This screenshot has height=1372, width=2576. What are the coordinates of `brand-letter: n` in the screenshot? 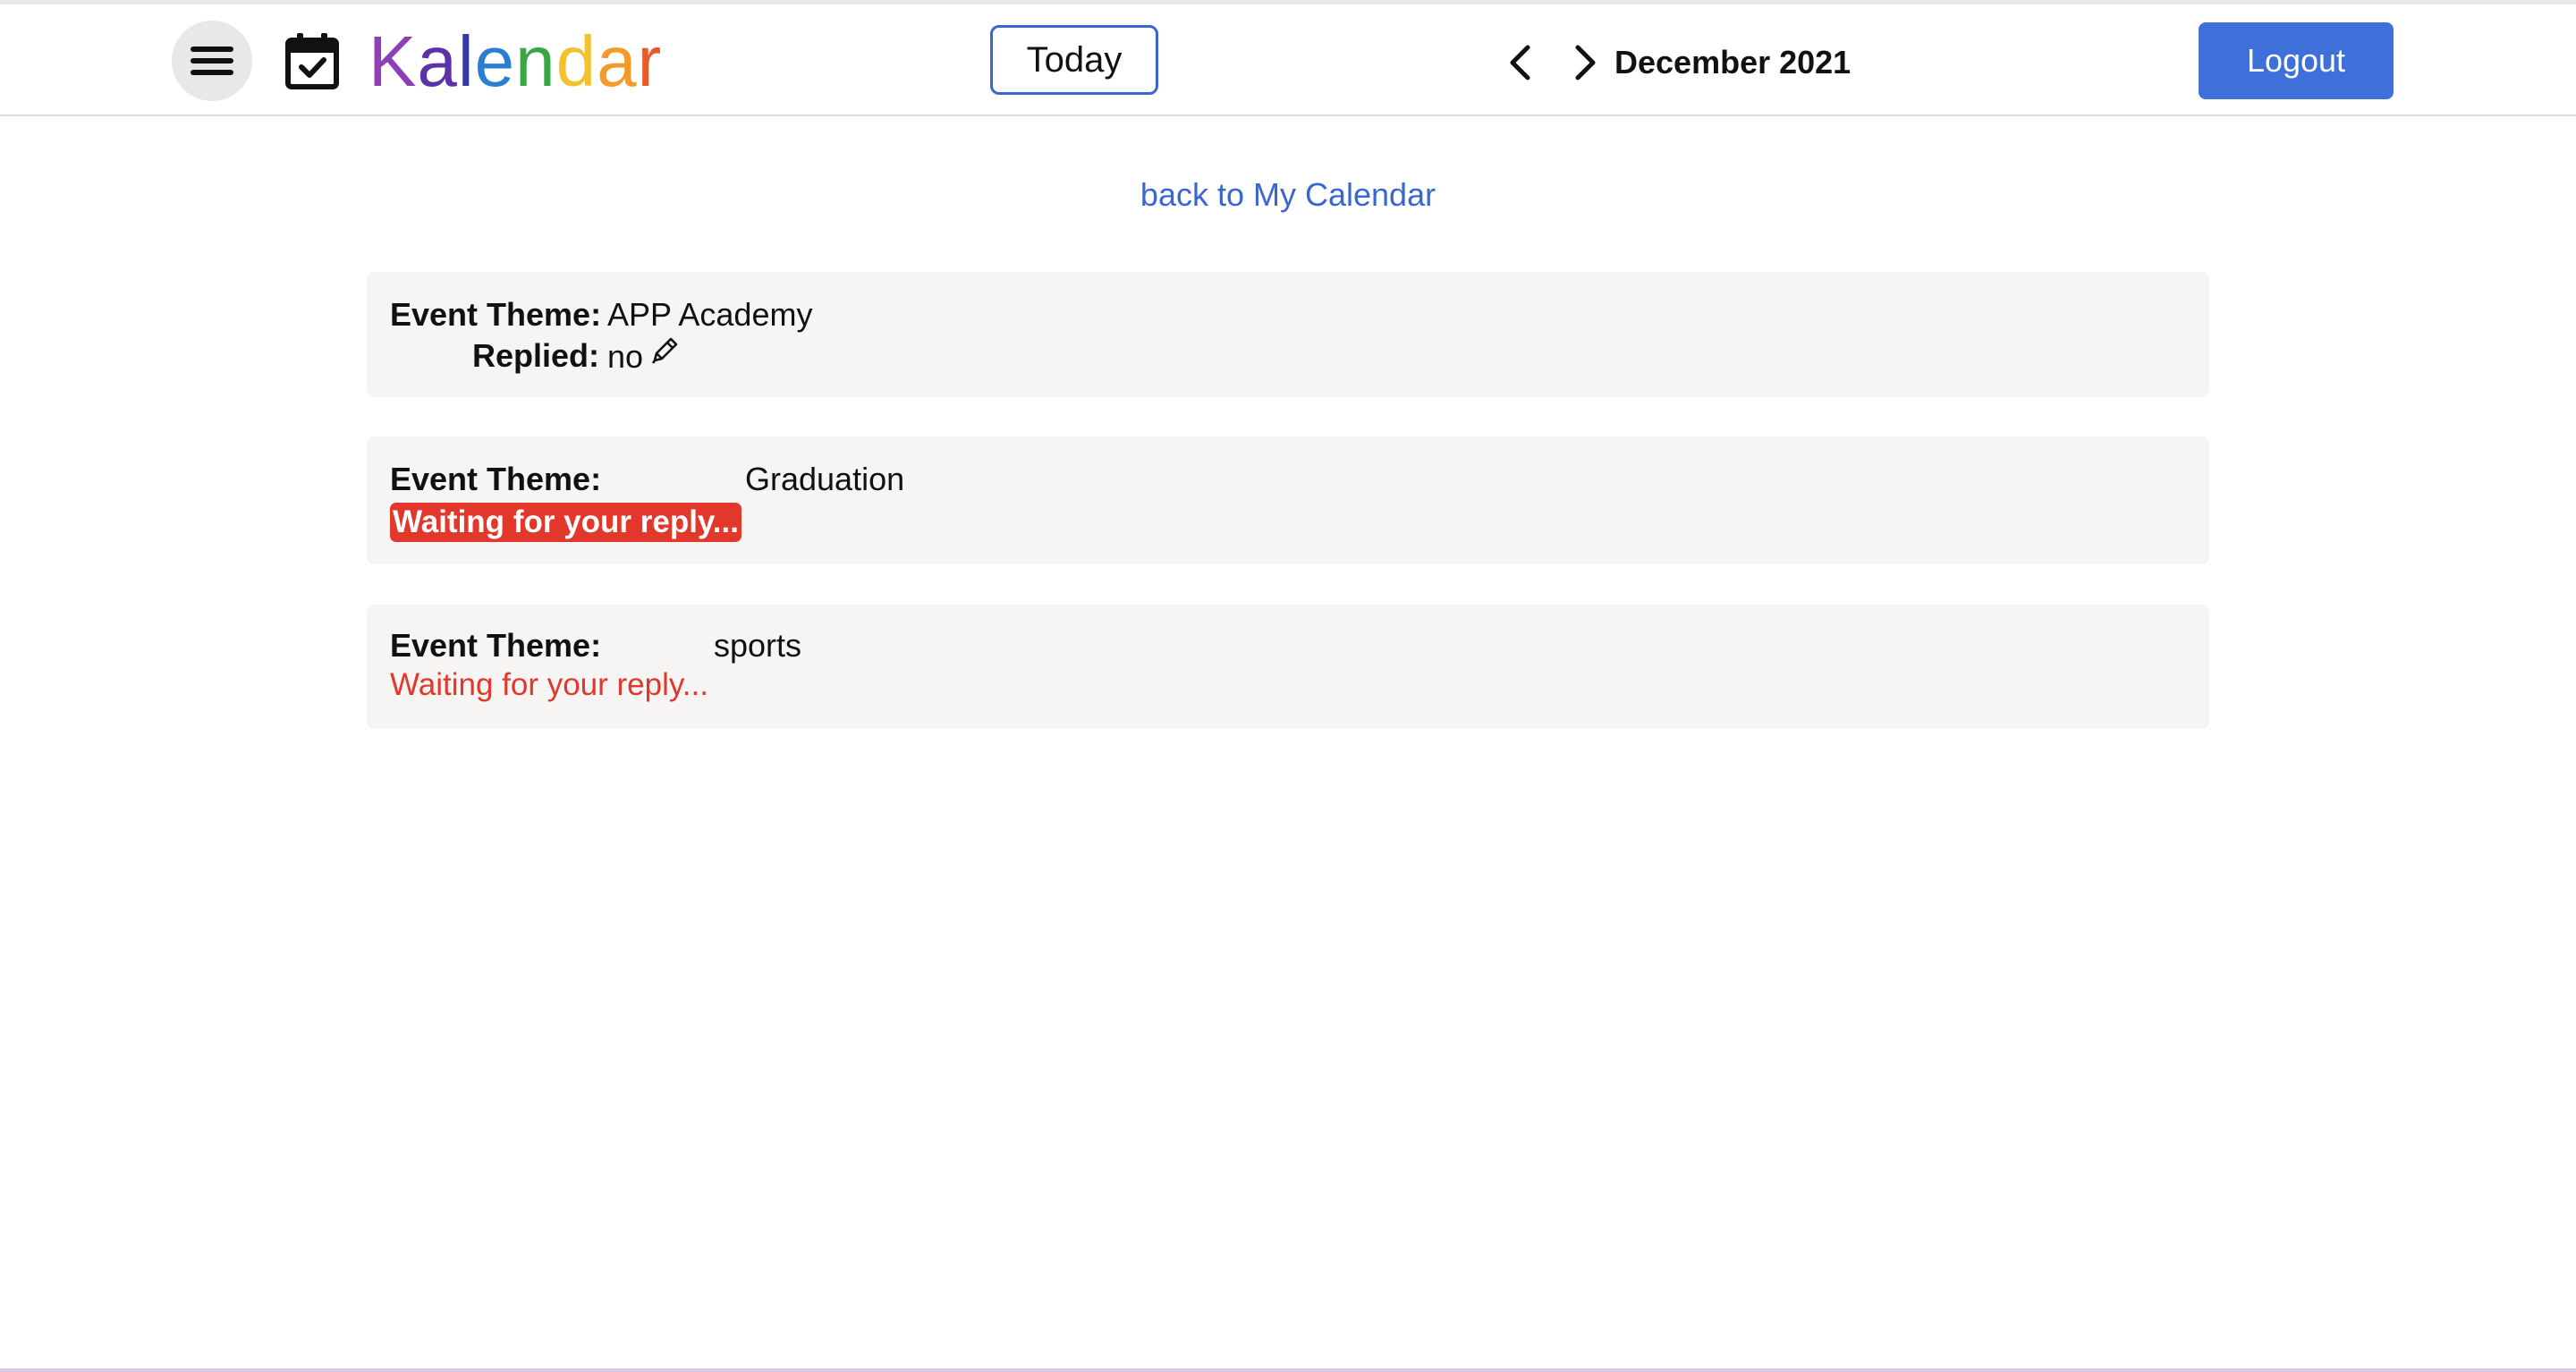 It's located at (535, 61).